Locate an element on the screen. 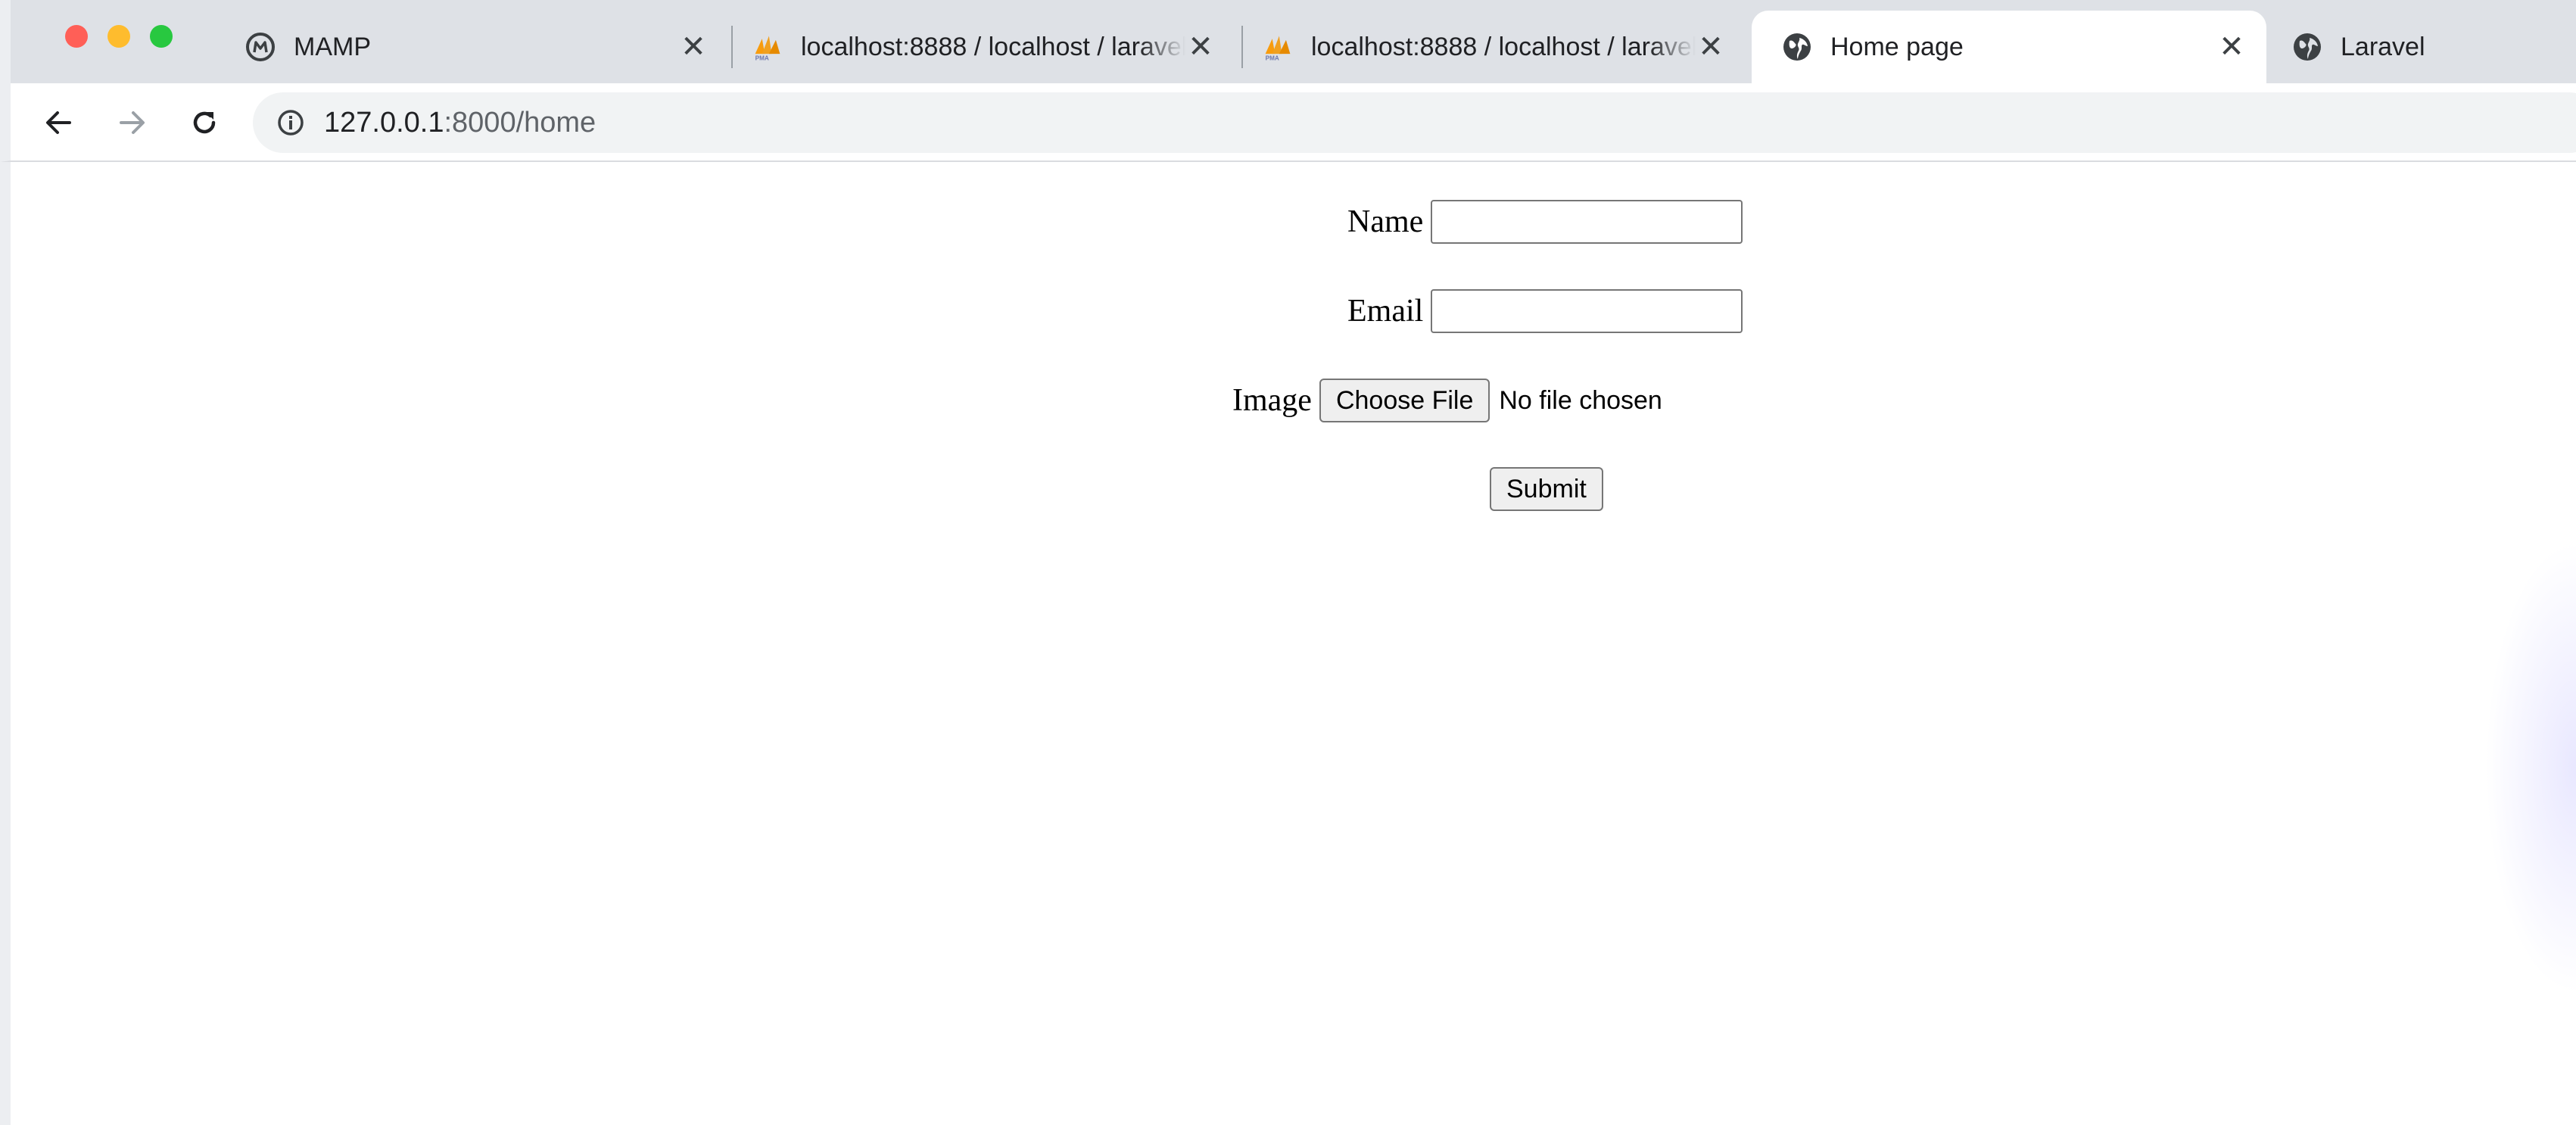 The height and width of the screenshot is (1125, 2576). submit-button: Submit is located at coordinates (1546, 489).